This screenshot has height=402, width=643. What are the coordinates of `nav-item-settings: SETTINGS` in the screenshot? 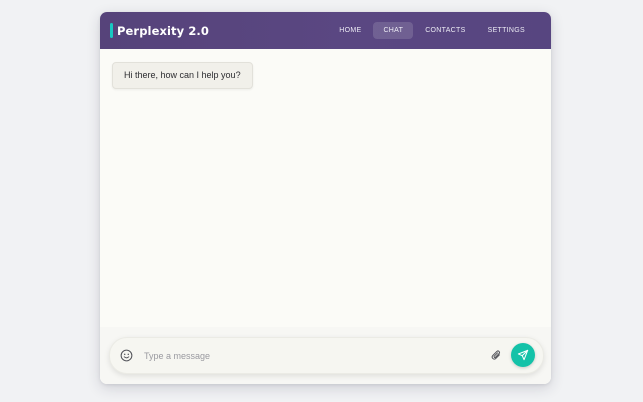 It's located at (506, 30).